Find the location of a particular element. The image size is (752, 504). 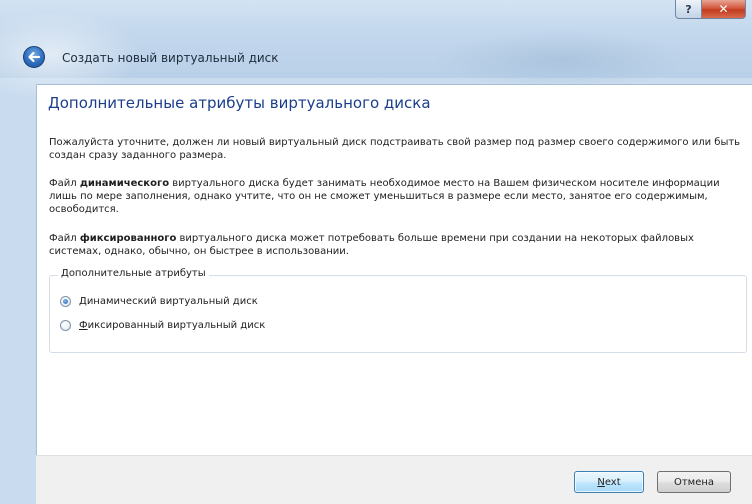

next-button: Next is located at coordinates (609, 482).